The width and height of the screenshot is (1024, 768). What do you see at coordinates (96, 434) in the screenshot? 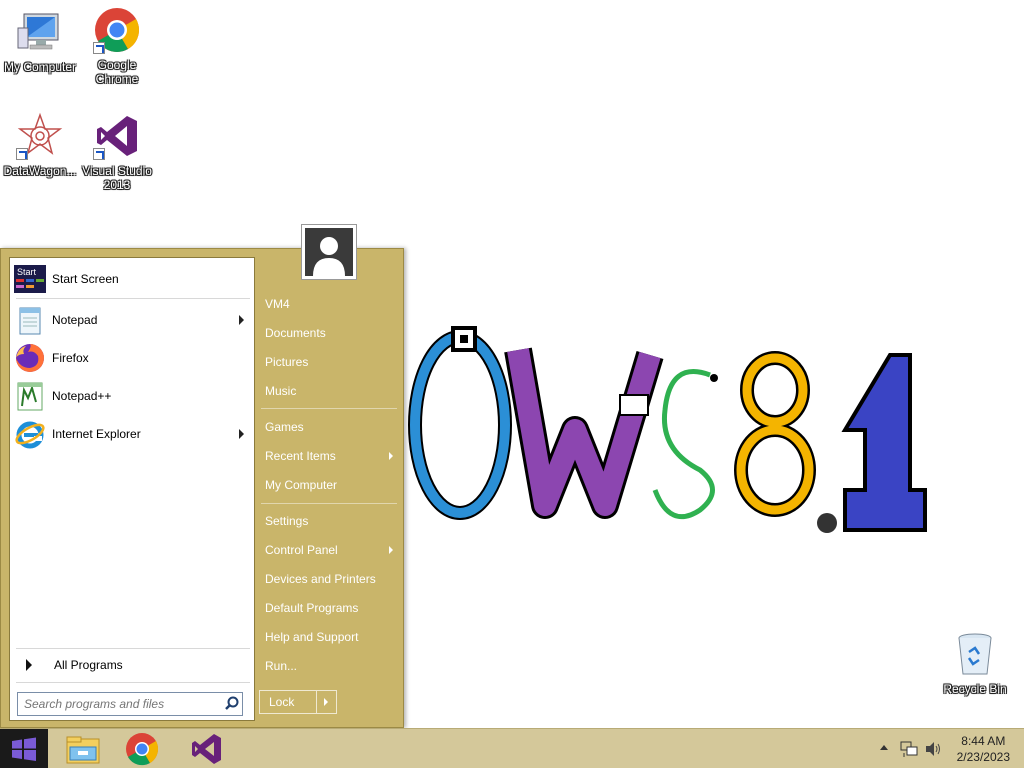
I see `program-label: Internet Explorer` at bounding box center [96, 434].